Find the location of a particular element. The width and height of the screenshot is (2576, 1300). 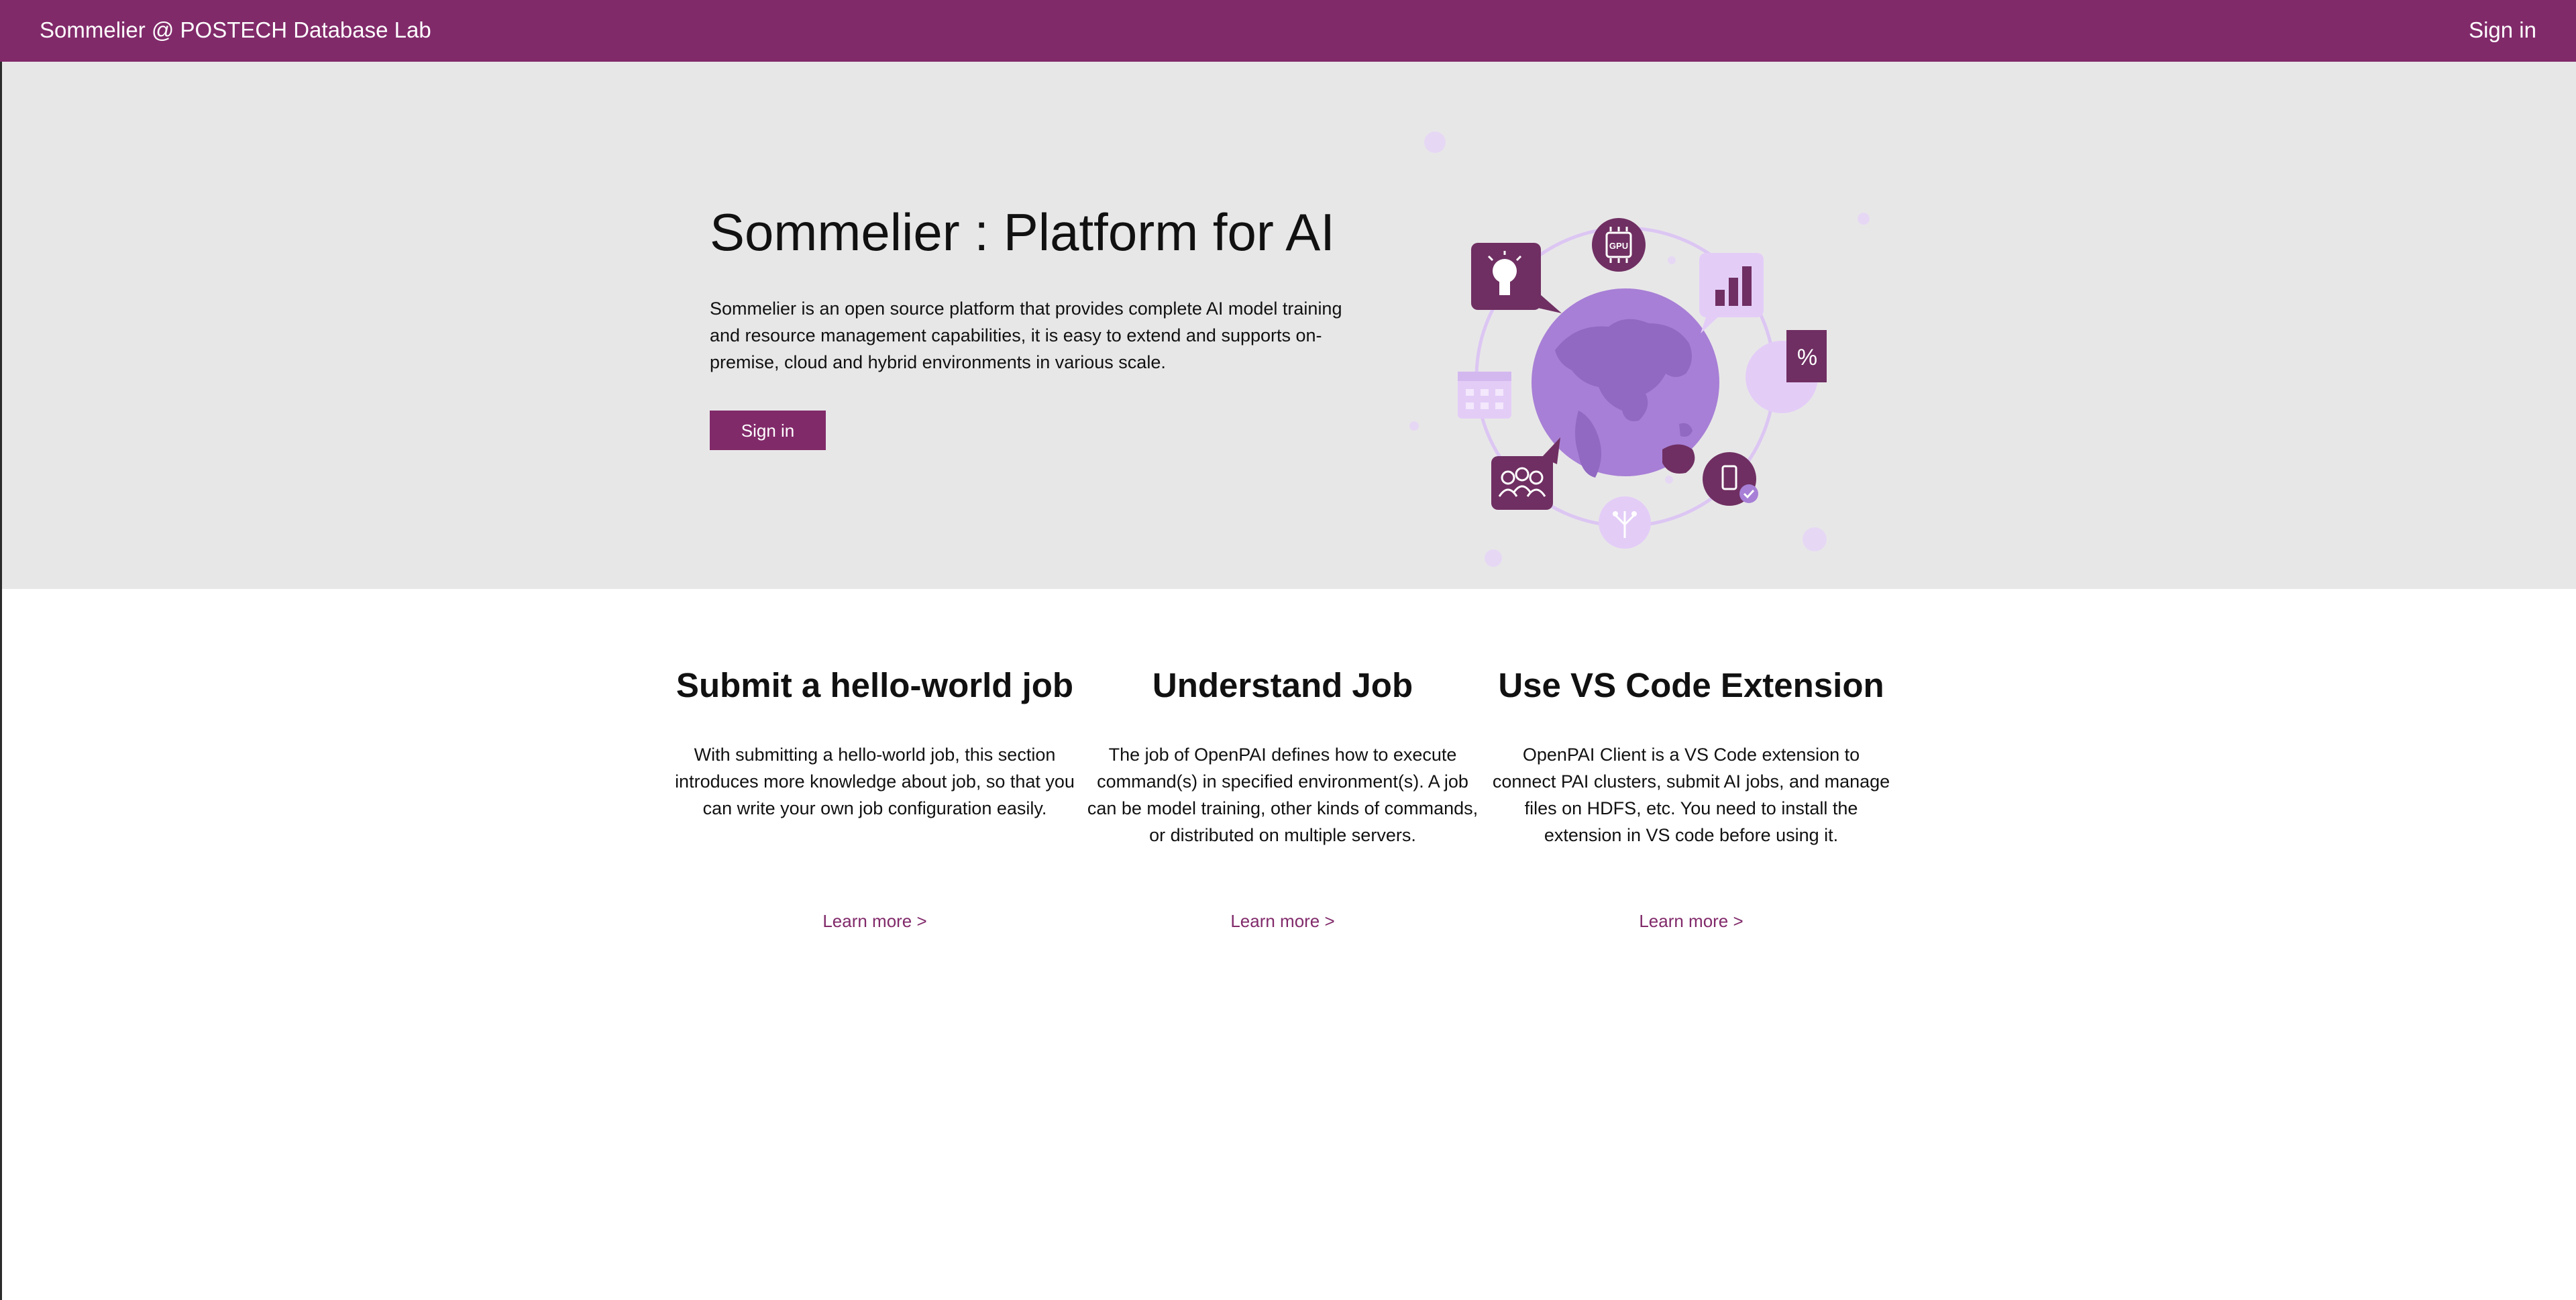

site-brand: Sommelier @ POSTECH Database Lab is located at coordinates (235, 31).